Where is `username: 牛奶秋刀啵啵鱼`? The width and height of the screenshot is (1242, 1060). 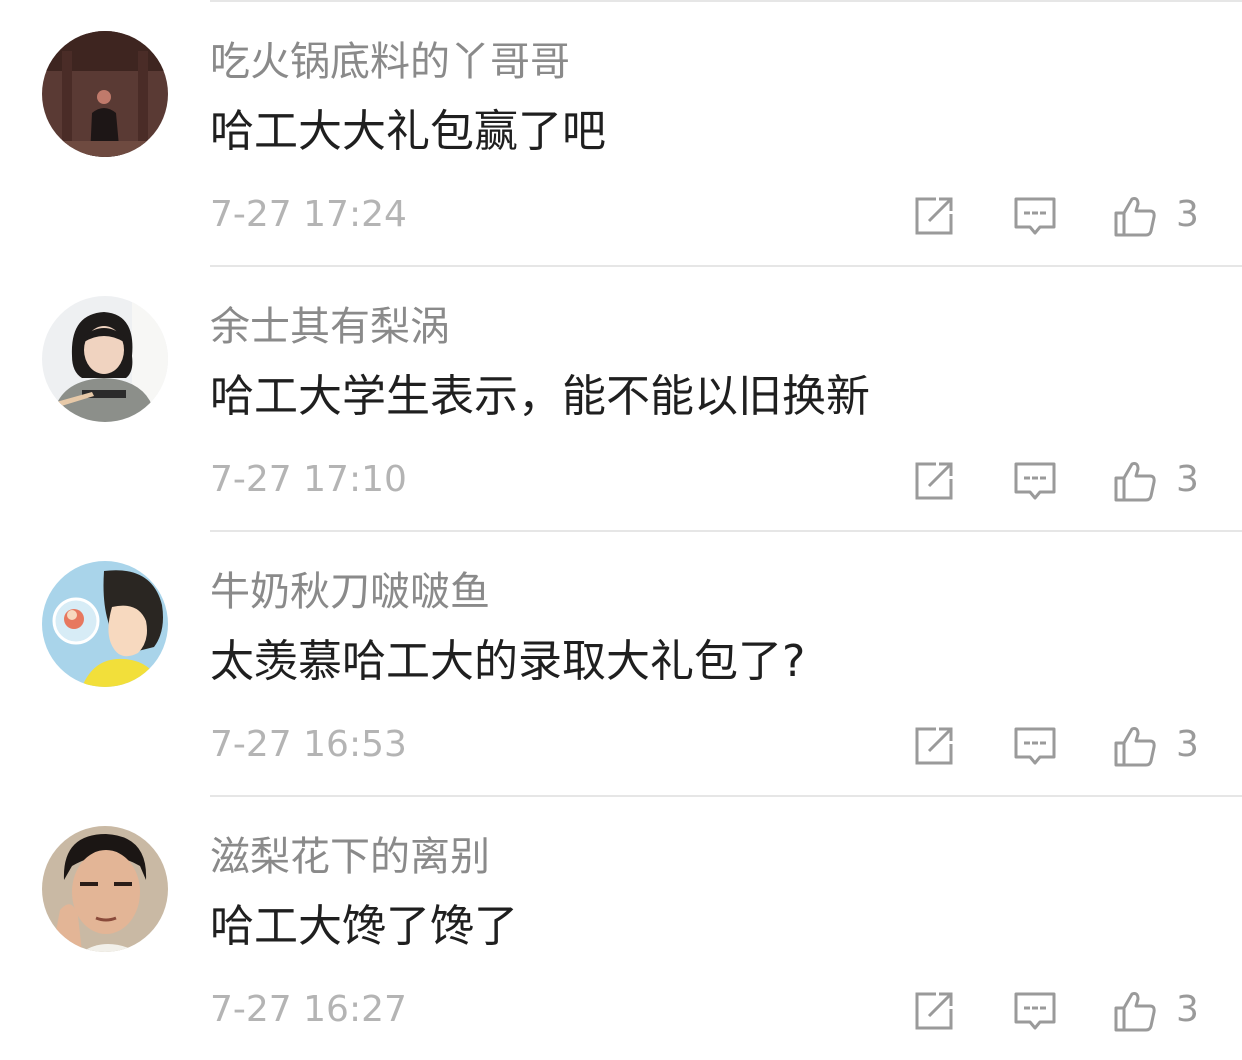
username: 牛奶秋刀啵啵鱼 is located at coordinates (350, 592).